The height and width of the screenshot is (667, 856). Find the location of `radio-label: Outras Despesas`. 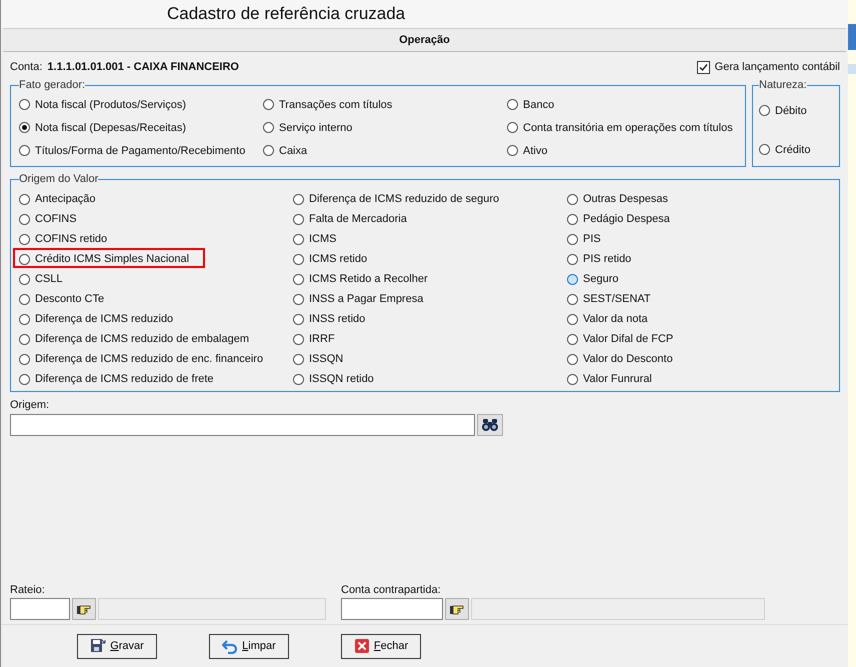

radio-label: Outras Despesas is located at coordinates (625, 199).